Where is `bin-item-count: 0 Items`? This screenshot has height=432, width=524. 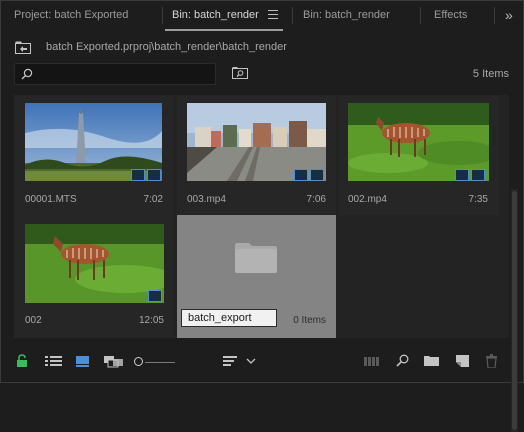 bin-item-count: 0 Items is located at coordinates (309, 320).